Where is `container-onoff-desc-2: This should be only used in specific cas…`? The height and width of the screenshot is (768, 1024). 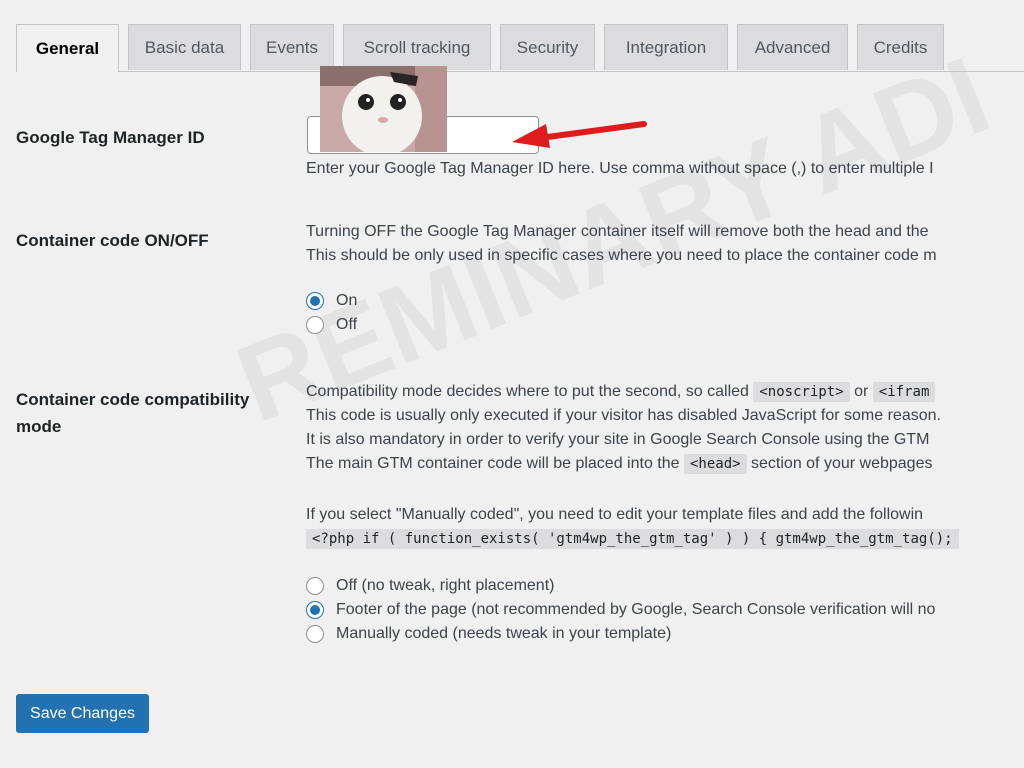
container-onoff-desc-2: This should be only used in specific cas… is located at coordinates (621, 255).